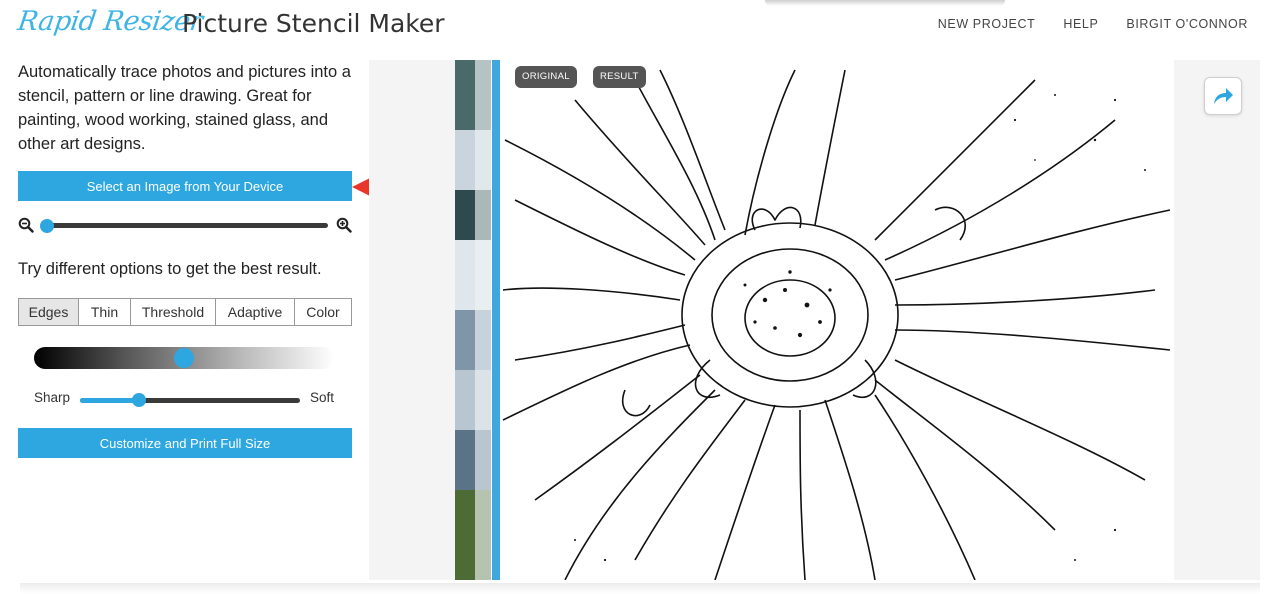  What do you see at coordinates (885, 3) in the screenshot?
I see `top-shadow` at bounding box center [885, 3].